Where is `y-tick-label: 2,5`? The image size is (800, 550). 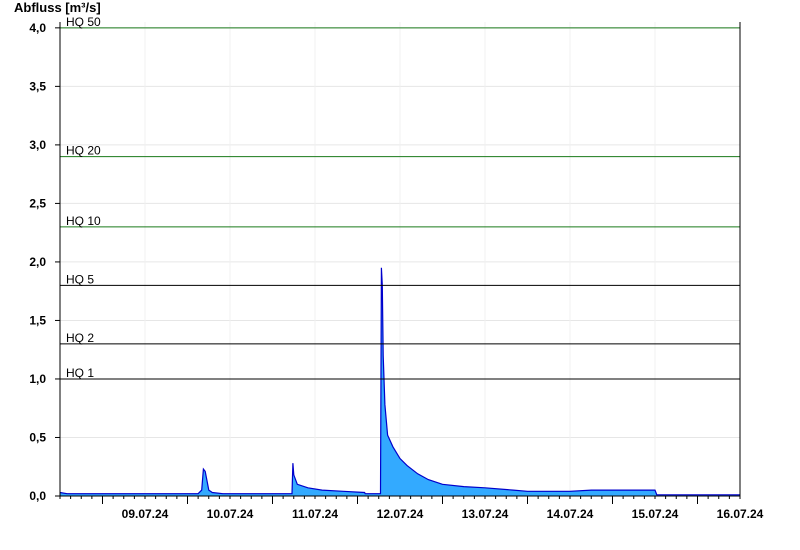
y-tick-label: 2,5 is located at coordinates (37, 203).